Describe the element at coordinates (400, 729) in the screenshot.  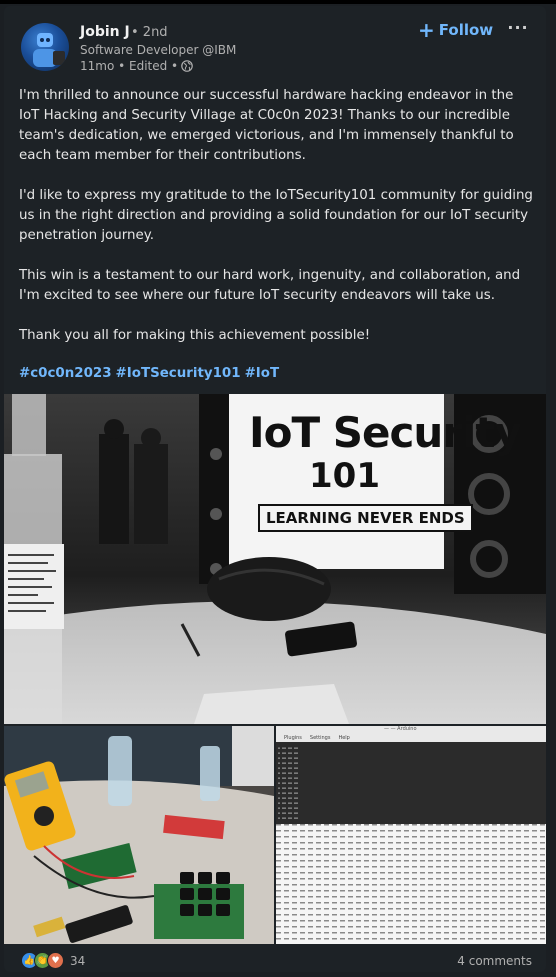
I see `screen-window-title: — — Arduino` at that location.